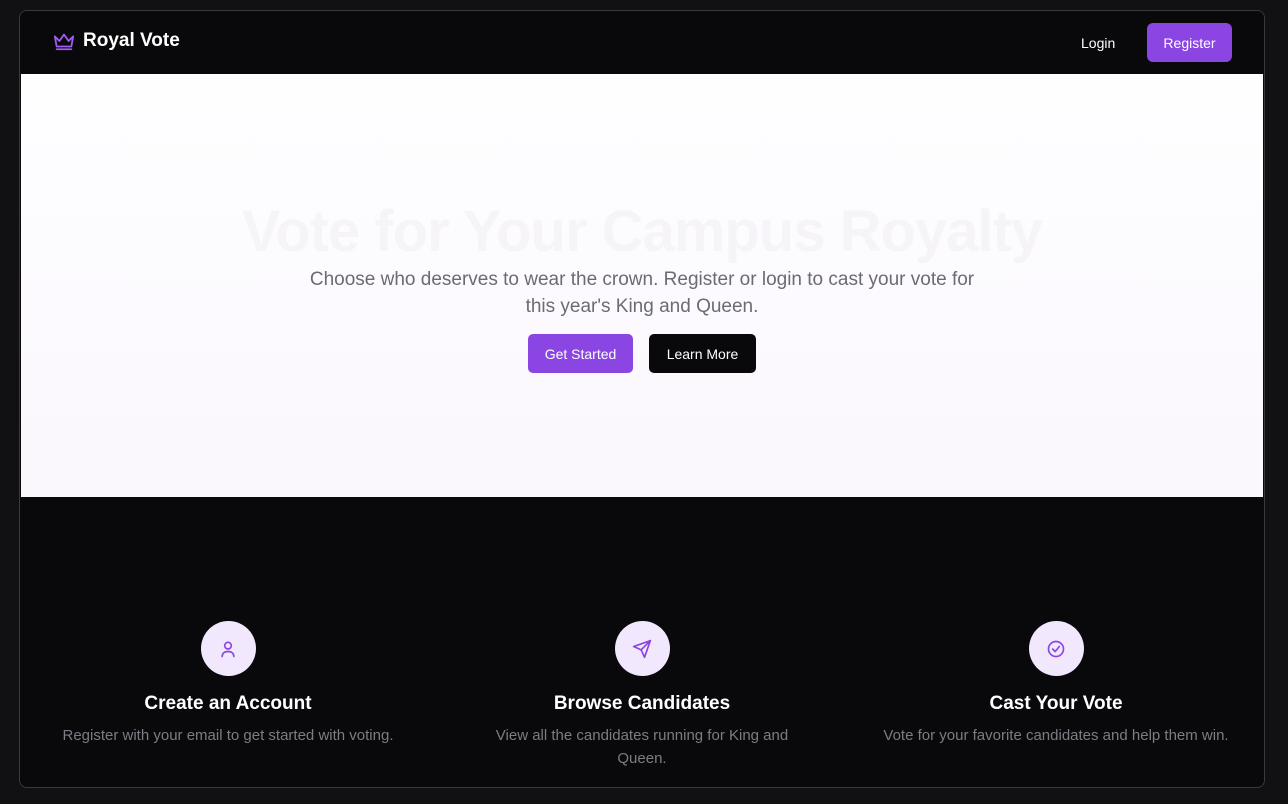 The width and height of the screenshot is (1288, 804). Describe the element at coordinates (642, 703) in the screenshot. I see `feature-title: Browse Candidates` at that location.